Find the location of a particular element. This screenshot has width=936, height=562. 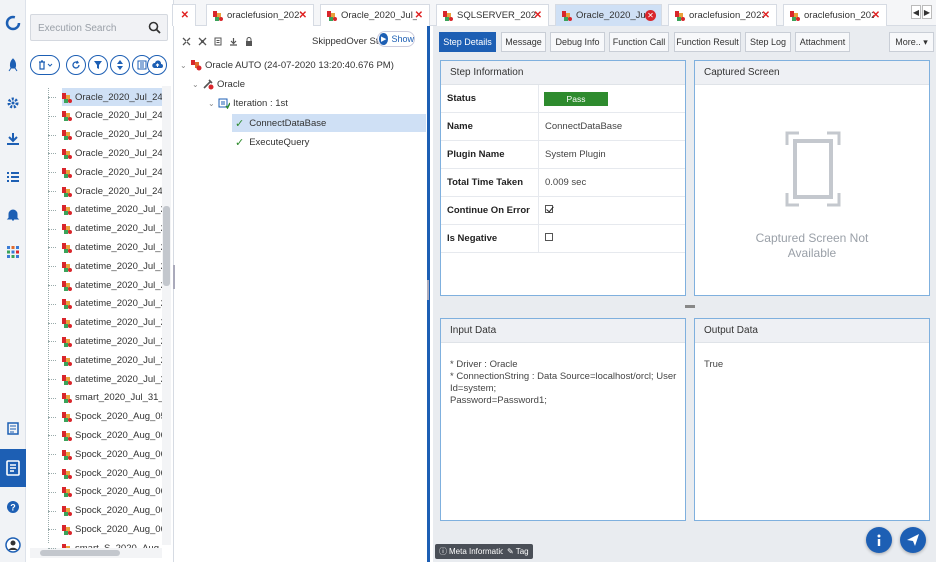

search-input: Execution Search is located at coordinates (99, 27).